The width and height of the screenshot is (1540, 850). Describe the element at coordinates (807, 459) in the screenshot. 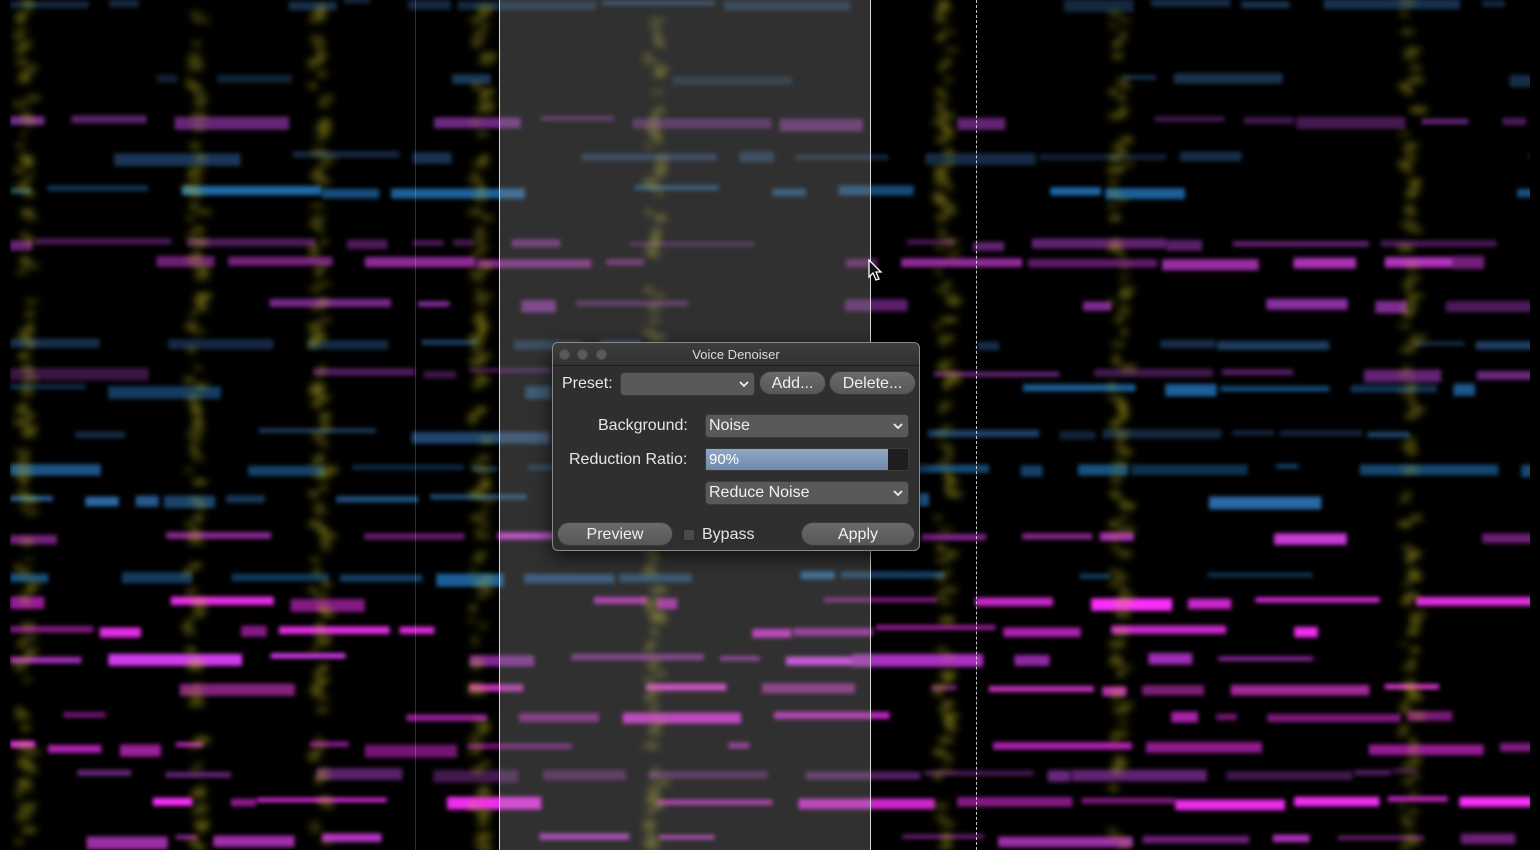

I see `reduction-ratio-slider: 90%` at that location.